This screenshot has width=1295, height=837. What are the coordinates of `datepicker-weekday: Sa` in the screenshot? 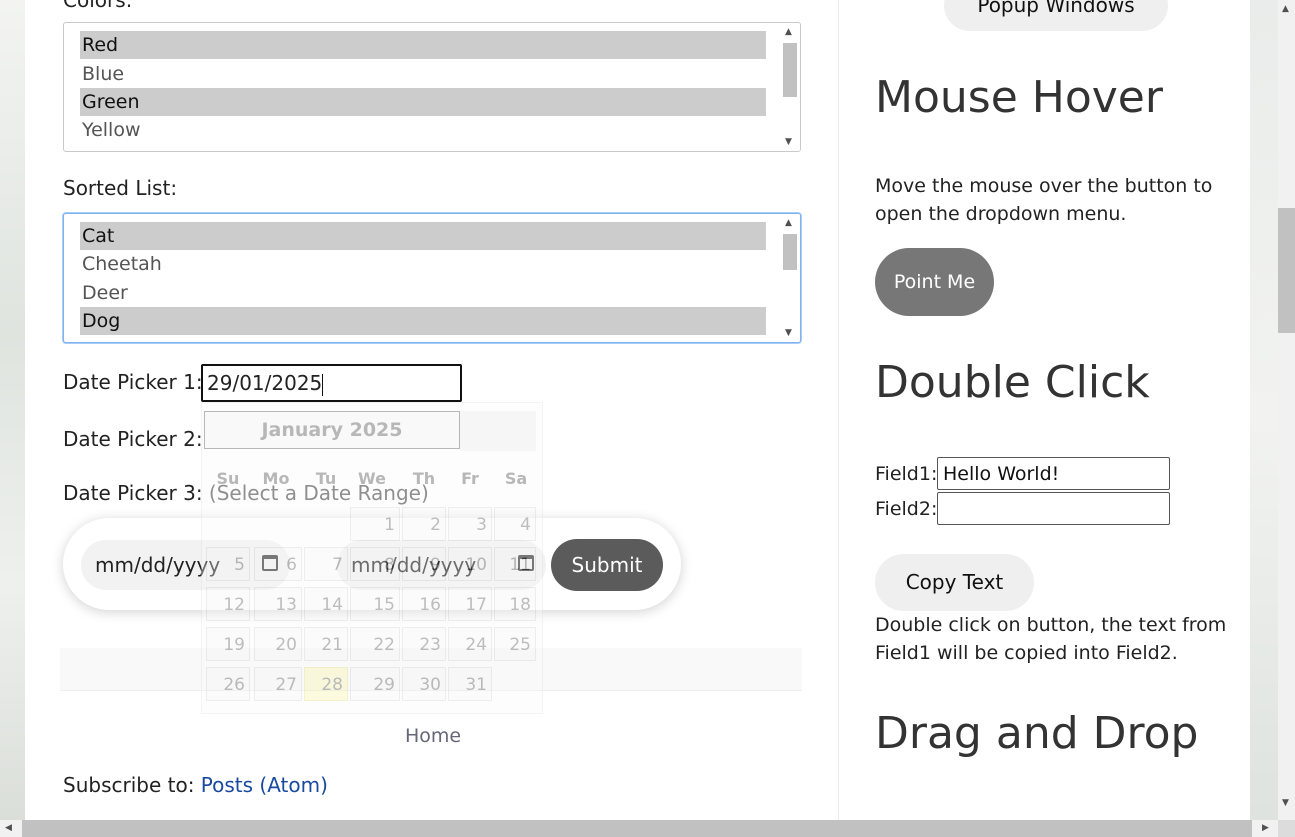 It's located at (516, 478).